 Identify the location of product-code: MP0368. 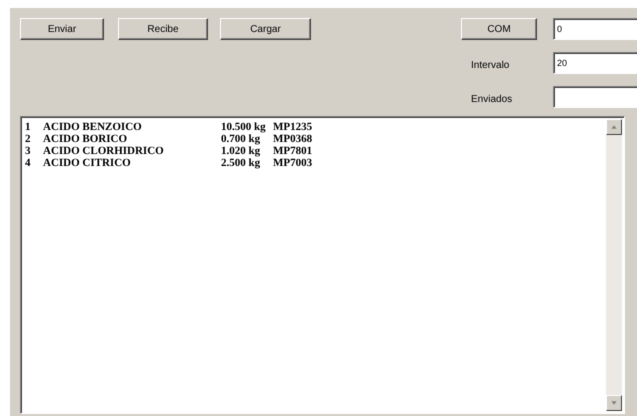
(293, 139).